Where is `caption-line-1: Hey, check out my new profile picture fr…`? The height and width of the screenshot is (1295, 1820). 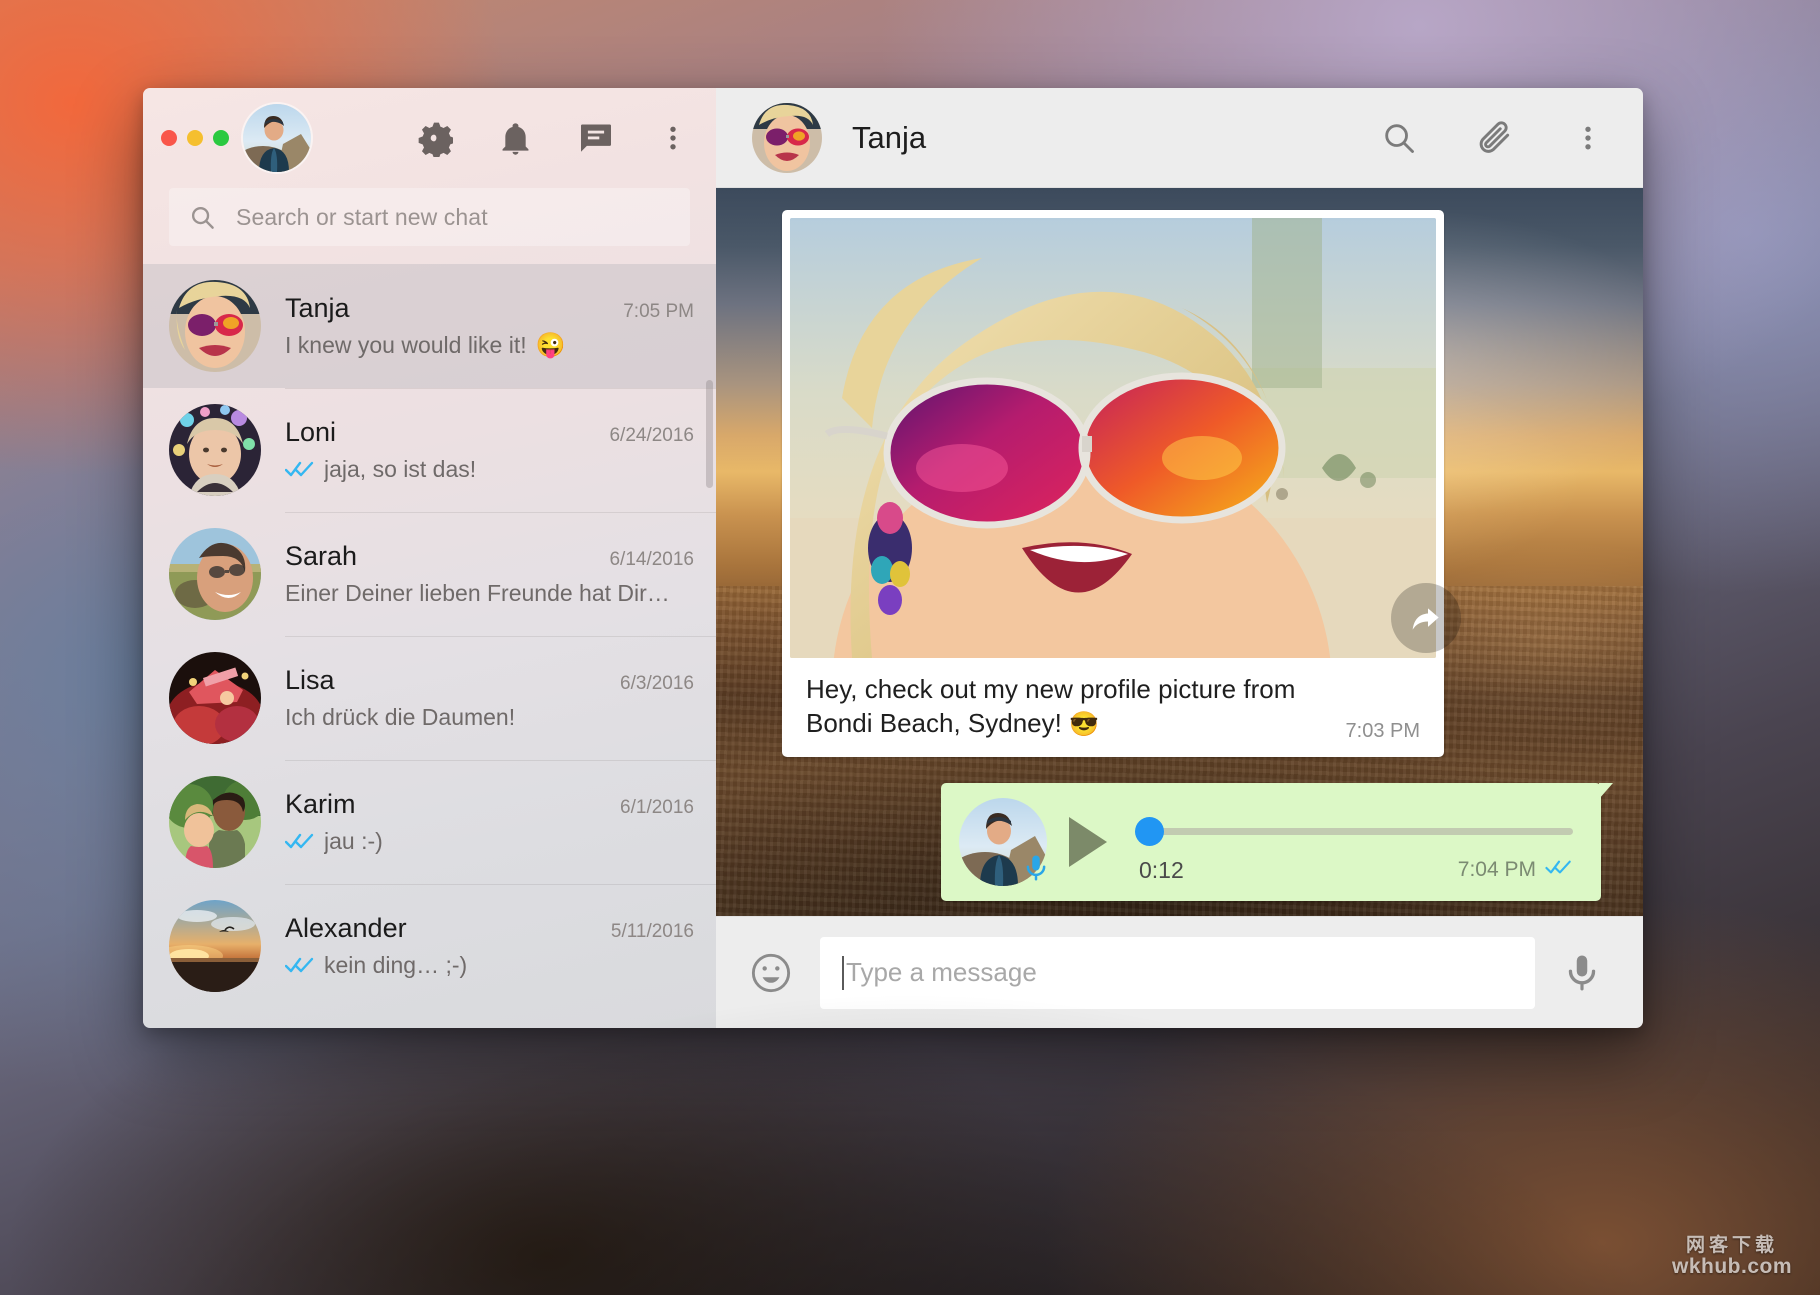 caption-line-1: Hey, check out my new profile picture fr… is located at coordinates (1051, 689).